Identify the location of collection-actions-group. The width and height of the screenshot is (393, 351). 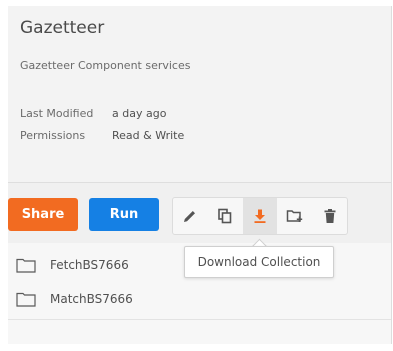
(260, 216).